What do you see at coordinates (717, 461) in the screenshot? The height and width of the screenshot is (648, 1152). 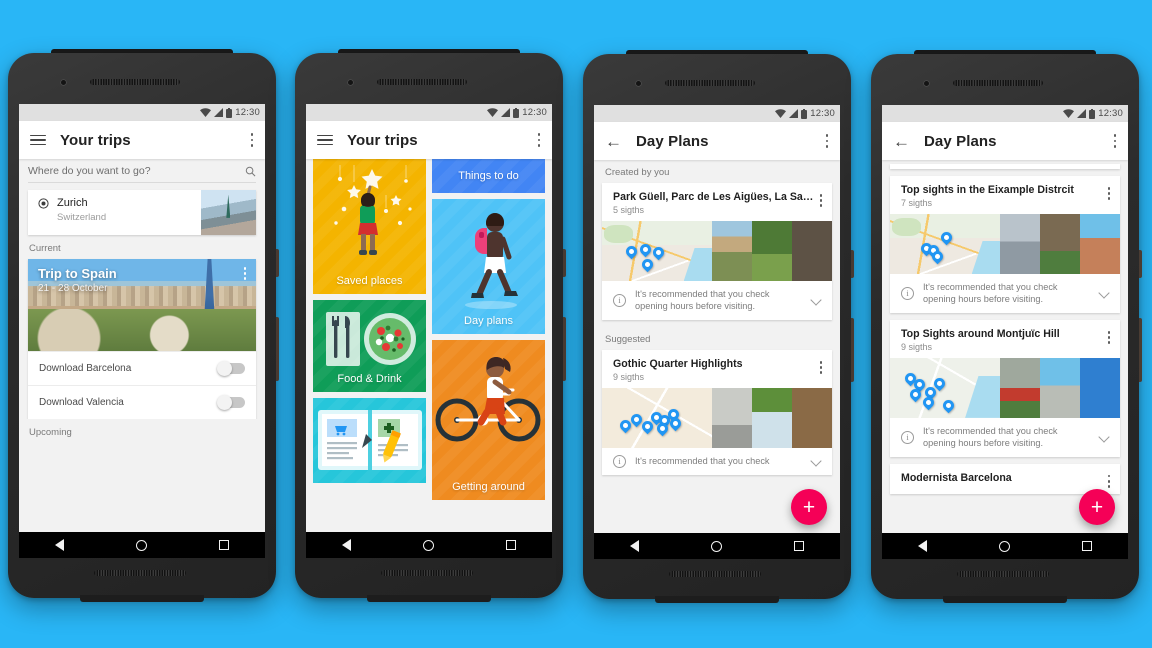 I see `day-plan-info-row: i It's recommended that you check` at bounding box center [717, 461].